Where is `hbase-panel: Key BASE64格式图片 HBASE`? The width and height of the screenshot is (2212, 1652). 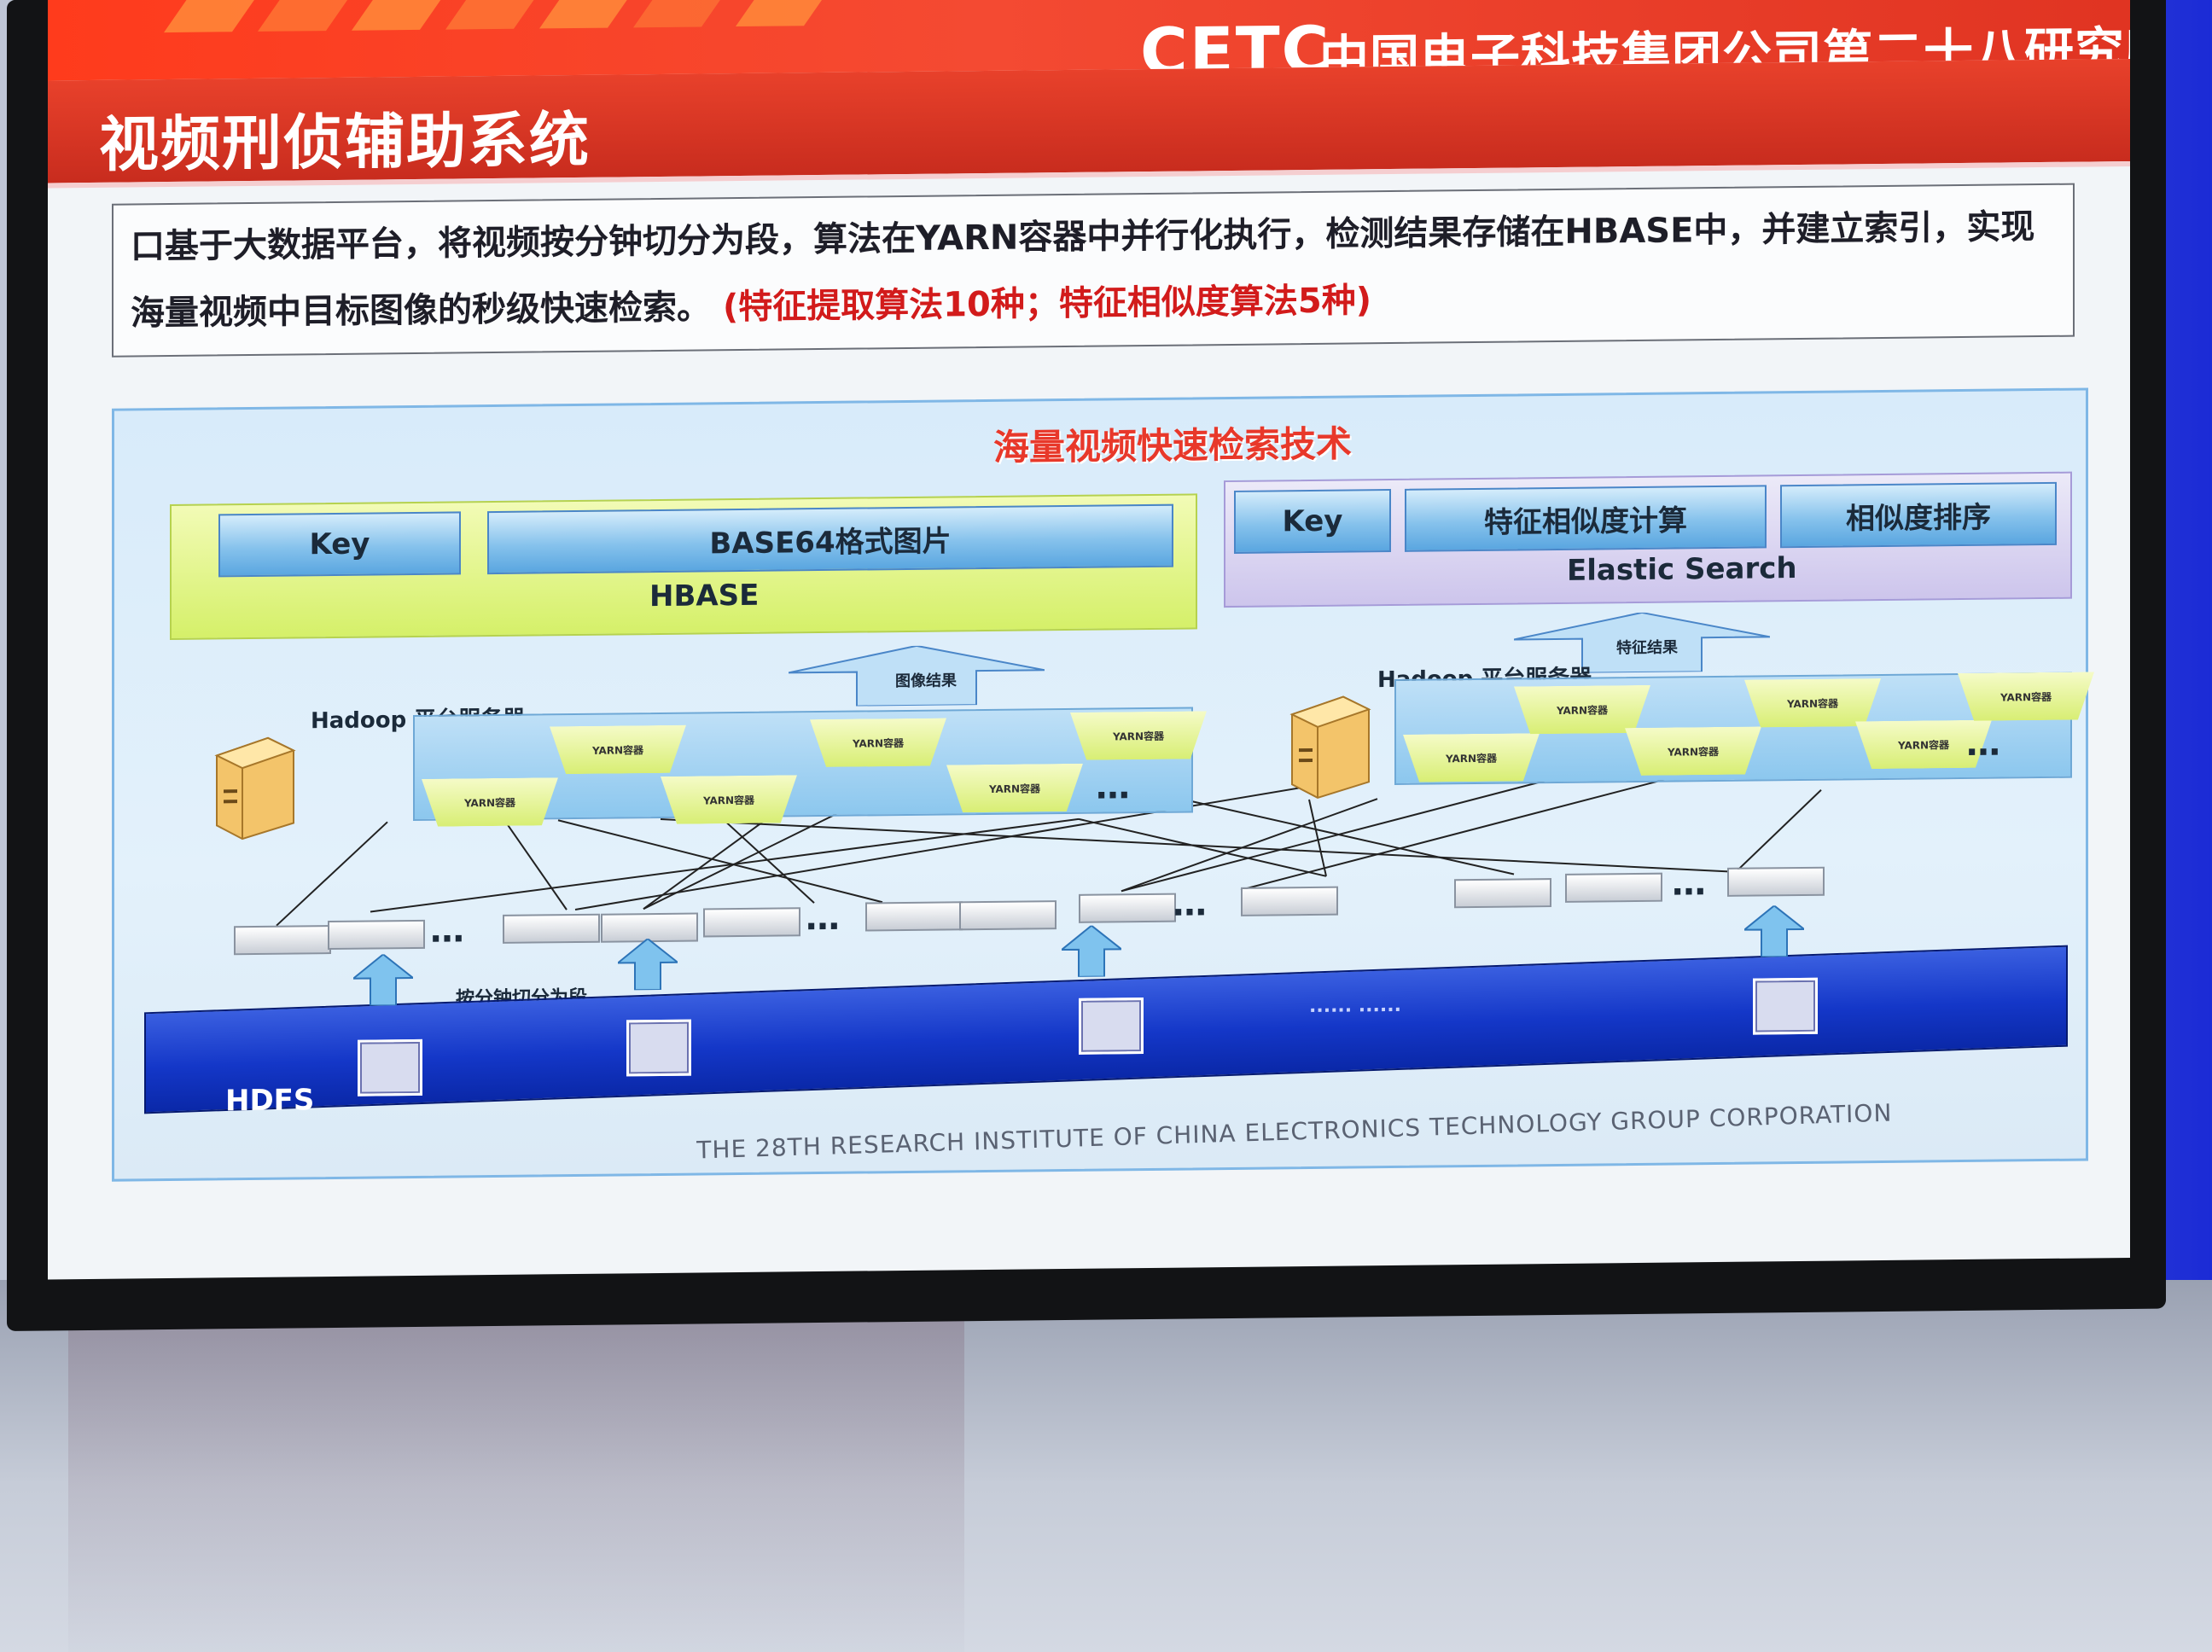 hbase-panel: Key BASE64格式图片 HBASE is located at coordinates (683, 566).